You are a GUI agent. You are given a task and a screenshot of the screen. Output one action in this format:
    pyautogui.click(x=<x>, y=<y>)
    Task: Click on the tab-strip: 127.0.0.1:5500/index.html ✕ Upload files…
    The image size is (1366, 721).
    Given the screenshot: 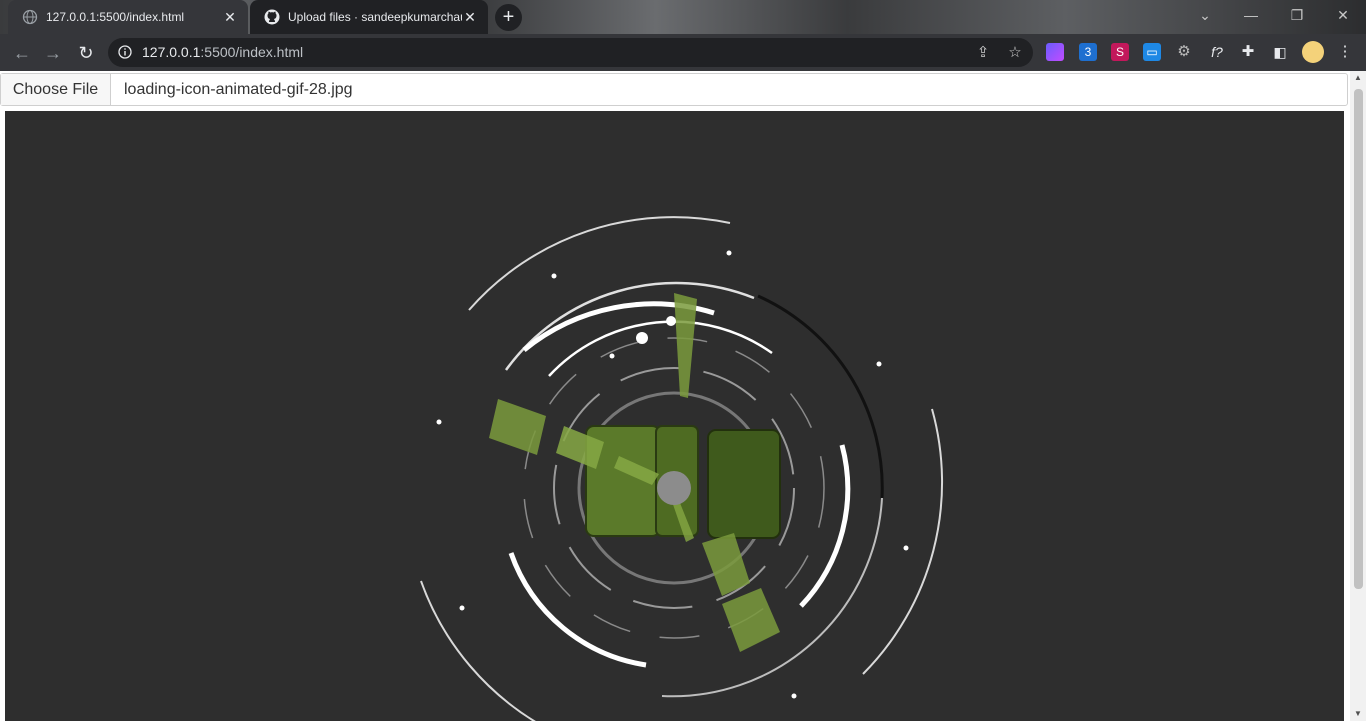 What is the action you would take?
    pyautogui.click(x=683, y=17)
    